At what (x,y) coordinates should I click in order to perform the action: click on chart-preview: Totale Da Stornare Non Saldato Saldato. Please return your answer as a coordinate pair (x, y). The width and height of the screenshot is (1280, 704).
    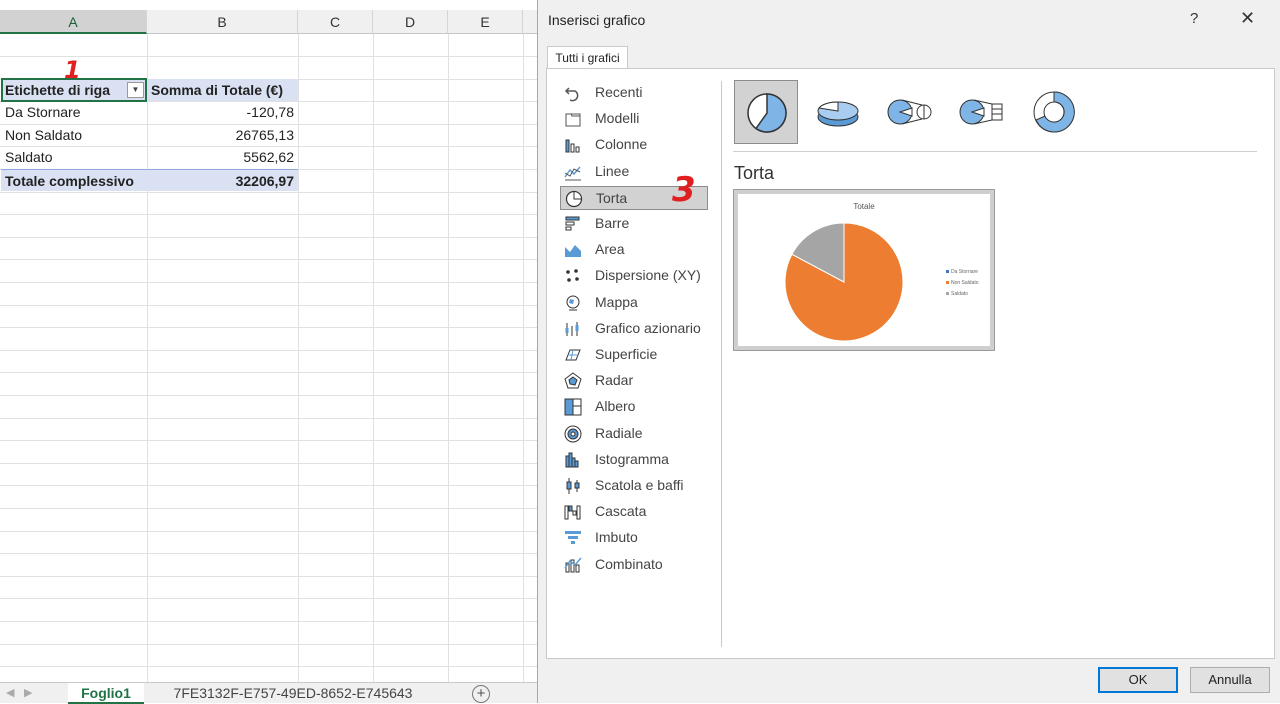
    Looking at the image, I should click on (864, 270).